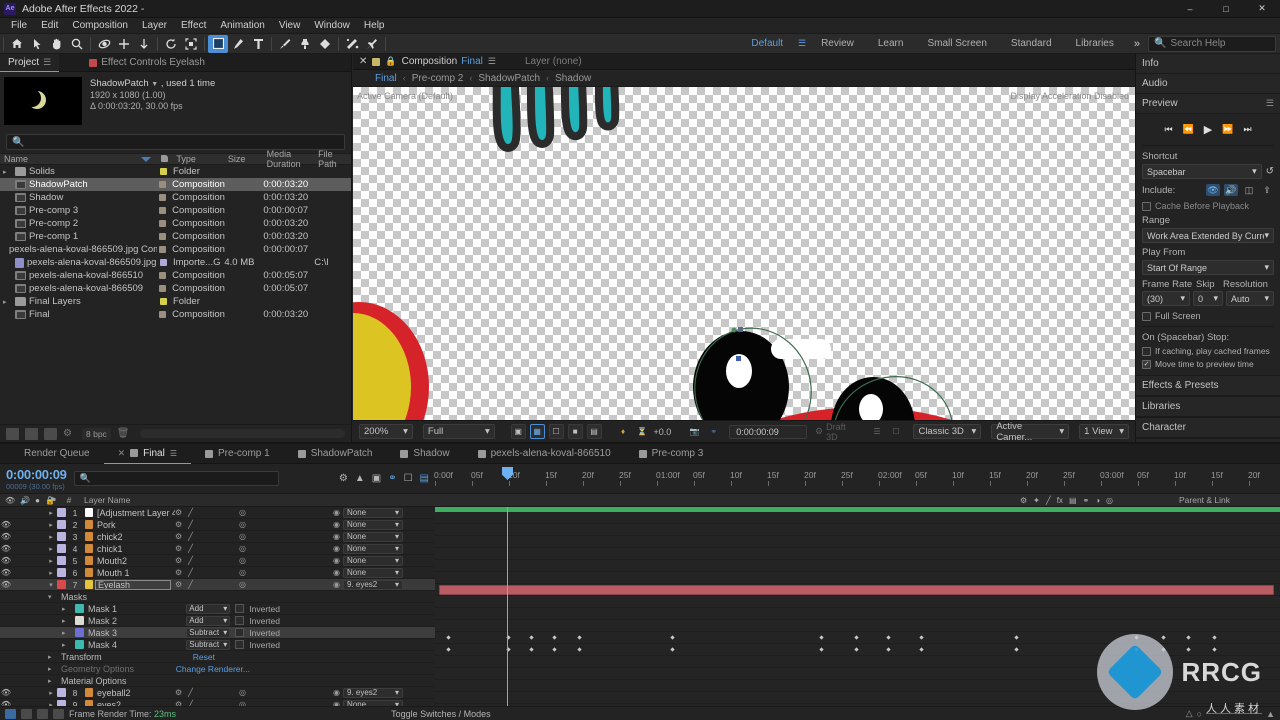 Image resolution: width=1280 pixels, height=720 pixels. What do you see at coordinates (1208, 129) in the screenshot?
I see `play-icon: ▶` at bounding box center [1208, 129].